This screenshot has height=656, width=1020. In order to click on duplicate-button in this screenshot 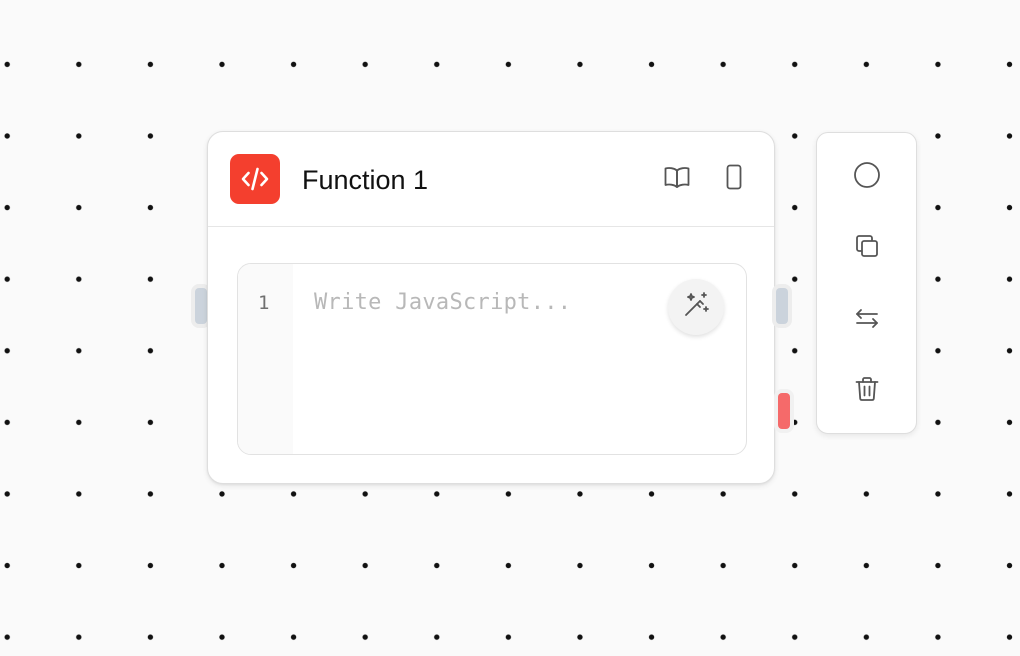, I will do `click(867, 248)`.